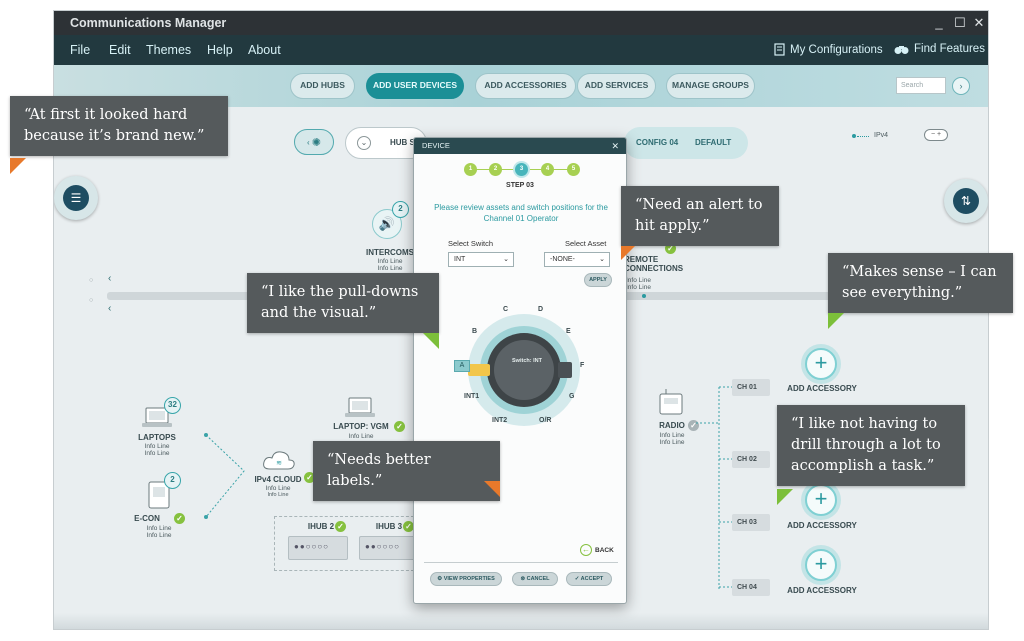 Image resolution: width=1024 pixels, height=641 pixels. Describe the element at coordinates (751, 387) in the screenshot. I see `channel-01-dropdown: CH 01` at that location.